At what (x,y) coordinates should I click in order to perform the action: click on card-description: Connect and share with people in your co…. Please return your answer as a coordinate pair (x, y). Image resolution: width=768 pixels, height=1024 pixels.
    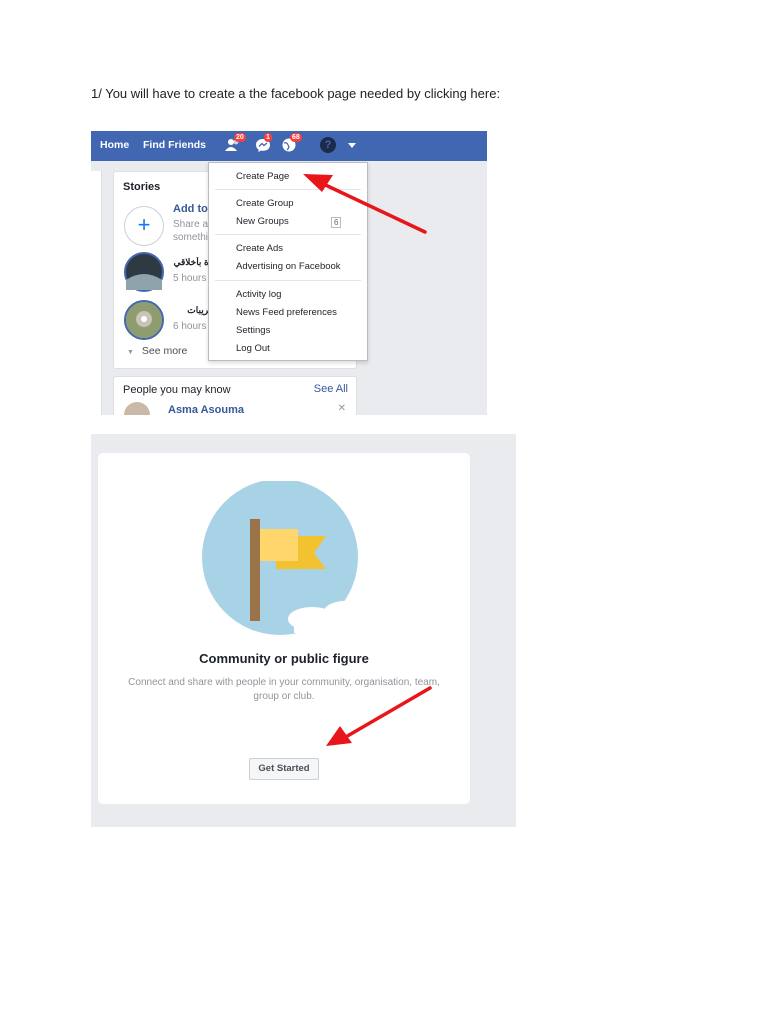
    Looking at the image, I should click on (284, 689).